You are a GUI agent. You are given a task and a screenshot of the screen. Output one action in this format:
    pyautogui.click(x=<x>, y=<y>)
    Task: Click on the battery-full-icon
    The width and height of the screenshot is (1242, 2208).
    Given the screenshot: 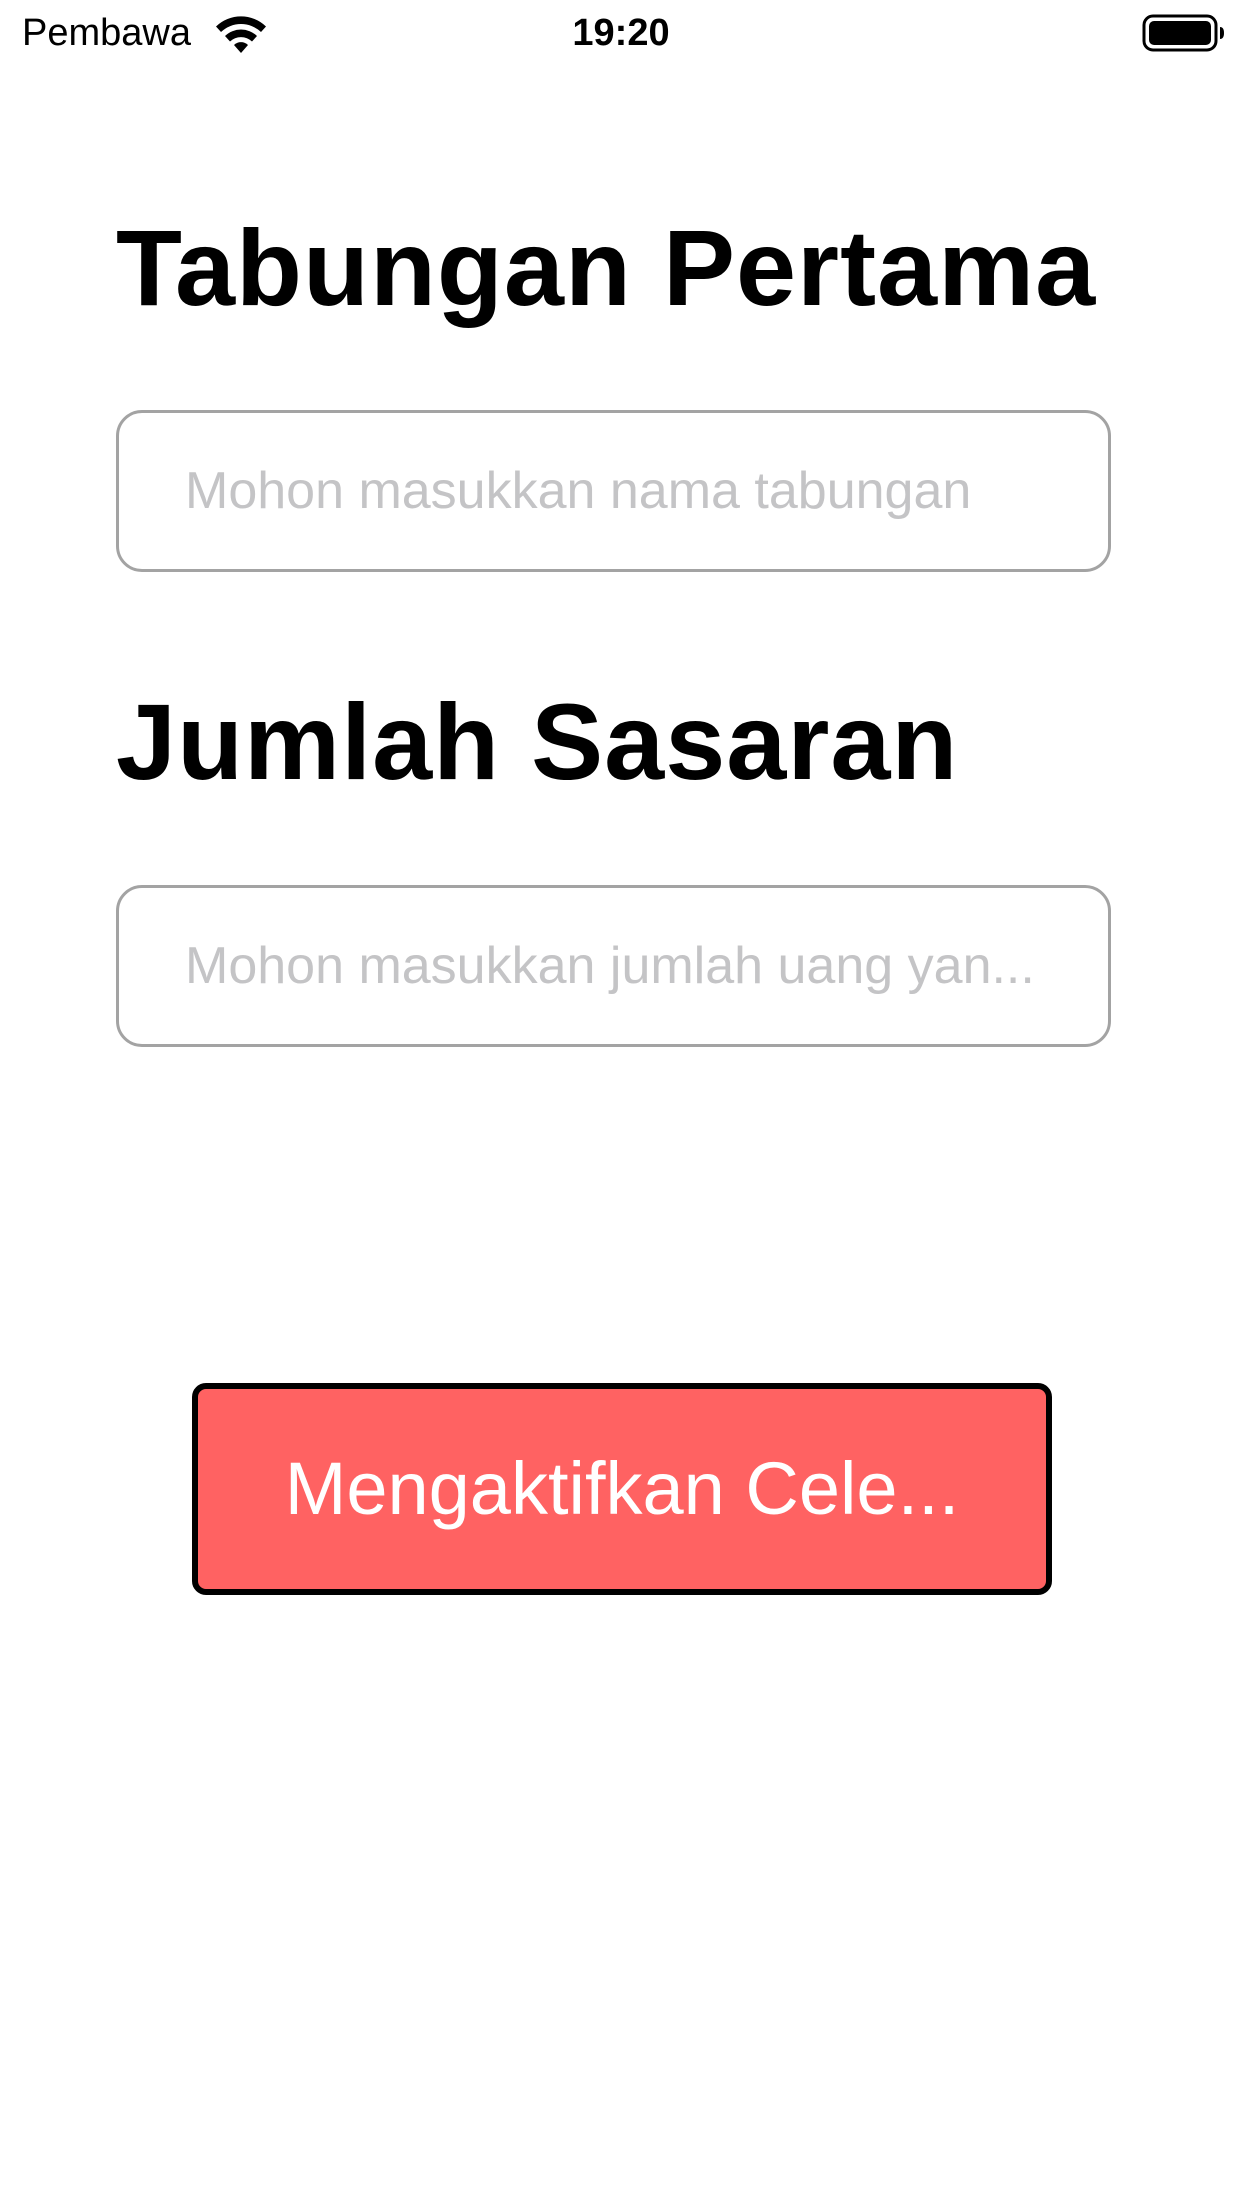 What is the action you would take?
    pyautogui.click(x=1183, y=33)
    